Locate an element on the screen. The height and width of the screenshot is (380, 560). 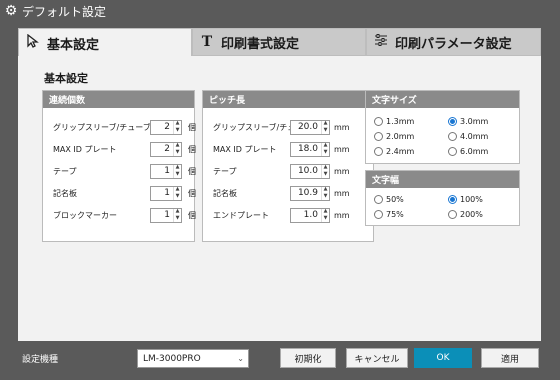
stepper-value: 20.0 is located at coordinates (307, 127).